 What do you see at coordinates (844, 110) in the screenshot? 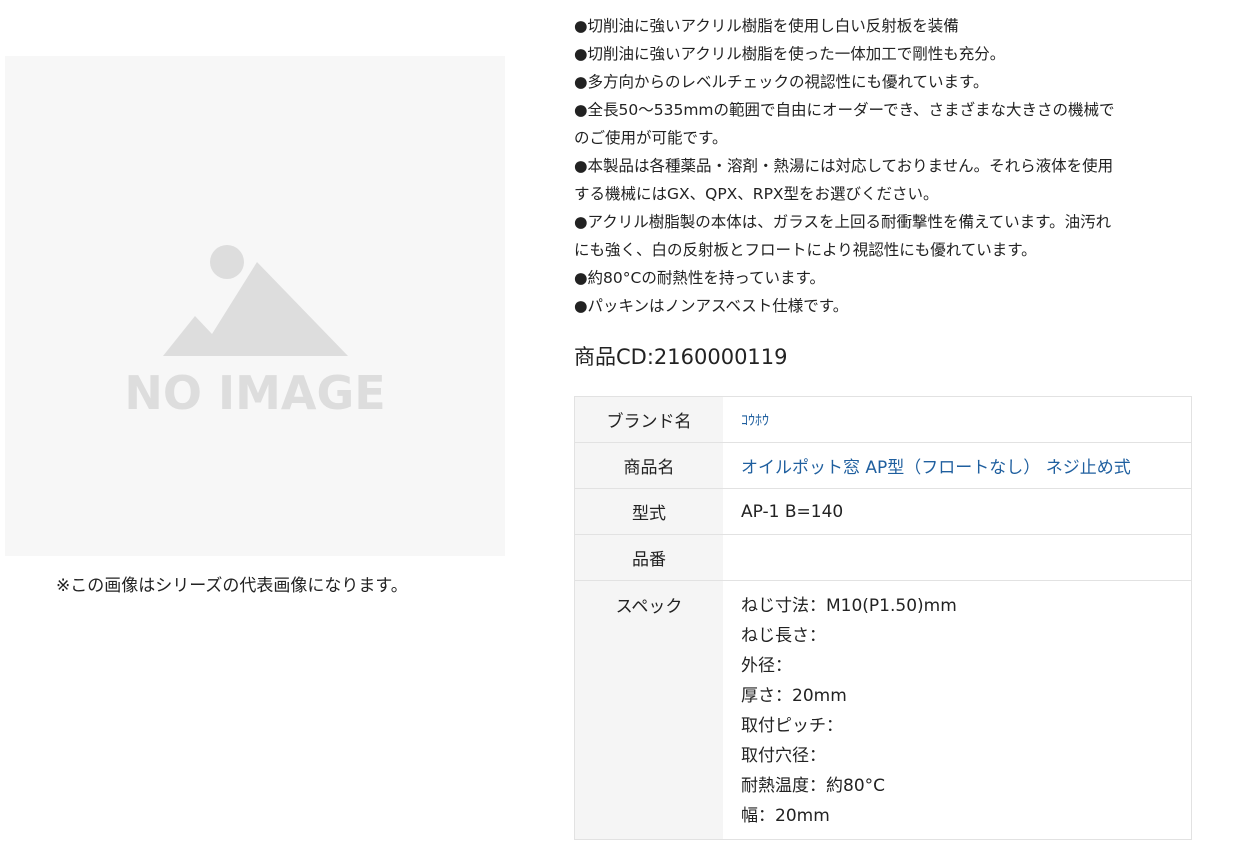
I see `feature-line: ●全長50～535mmの範囲で自由にオーダーでき、さまざまな大きさの機械で` at bounding box center [844, 110].